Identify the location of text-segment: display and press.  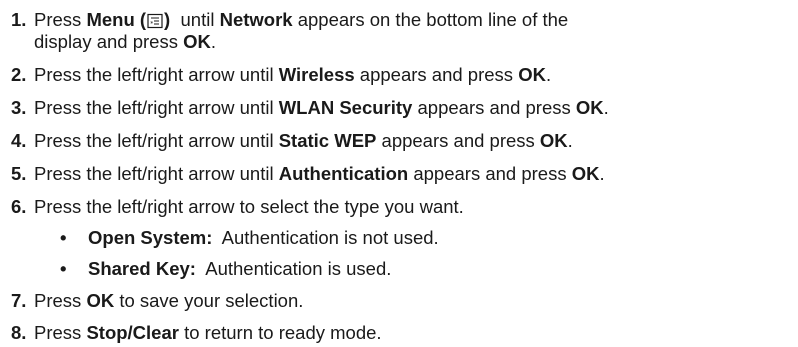
(109, 41).